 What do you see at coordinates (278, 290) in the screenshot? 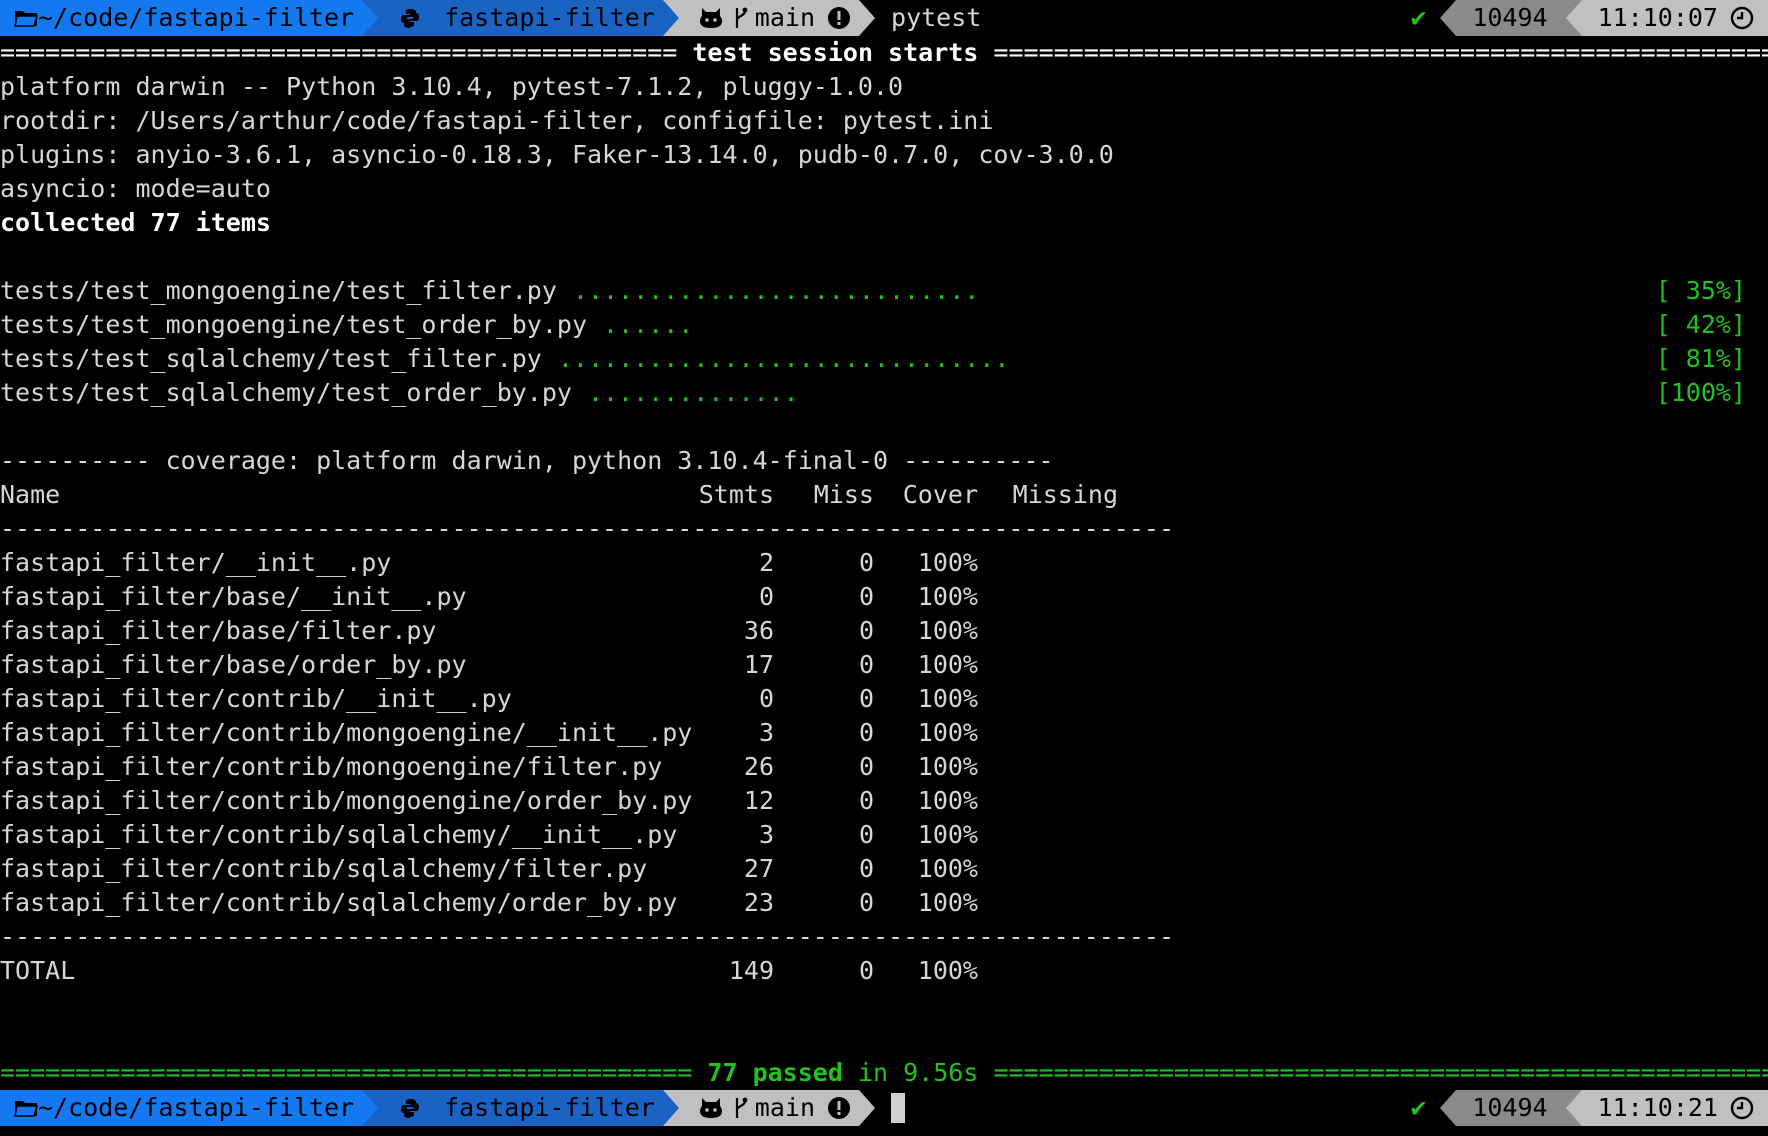
I see `test-file-name: tests/test_mongoengine/test_filter.py` at bounding box center [278, 290].